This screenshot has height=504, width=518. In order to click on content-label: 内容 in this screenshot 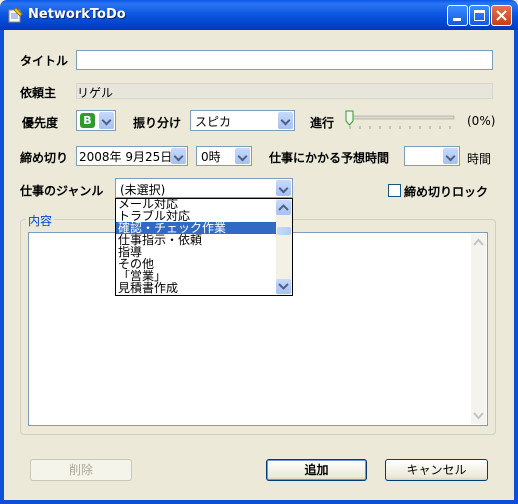, I will do `click(40, 220)`.